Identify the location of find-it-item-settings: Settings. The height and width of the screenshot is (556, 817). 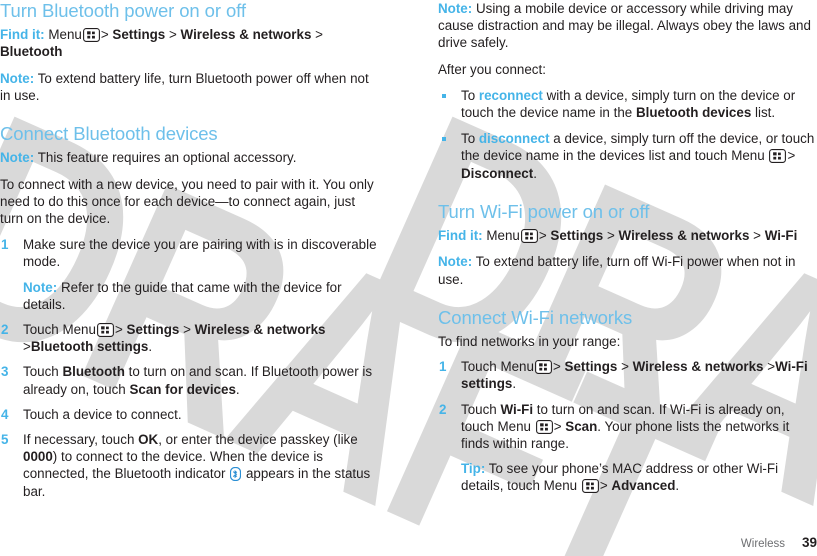
(139, 35).